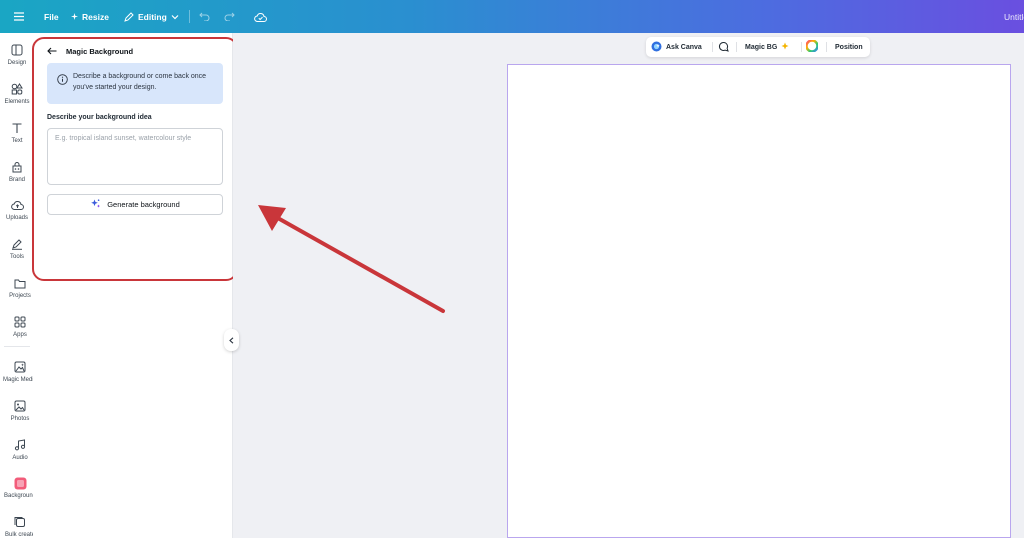 The image size is (1024, 538). I want to click on redo-button, so click(229, 16).